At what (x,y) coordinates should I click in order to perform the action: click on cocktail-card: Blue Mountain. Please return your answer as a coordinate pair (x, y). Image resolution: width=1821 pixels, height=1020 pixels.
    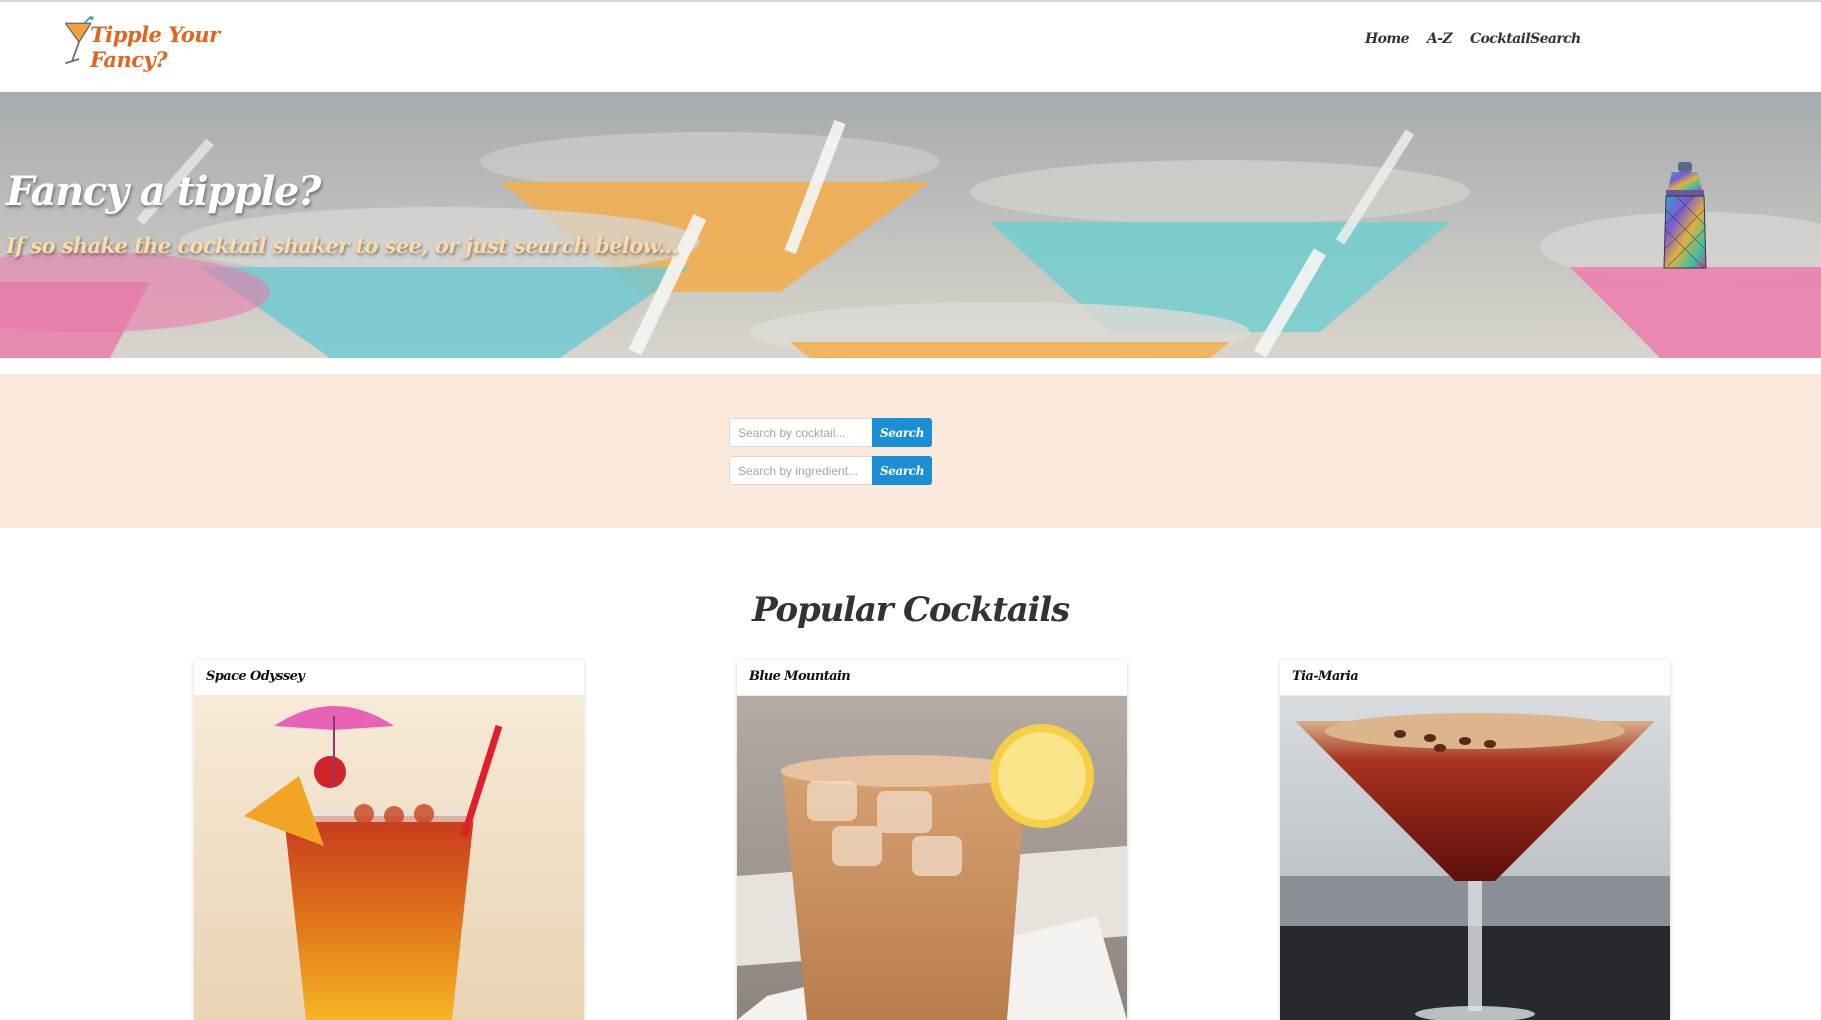
    Looking at the image, I should click on (932, 840).